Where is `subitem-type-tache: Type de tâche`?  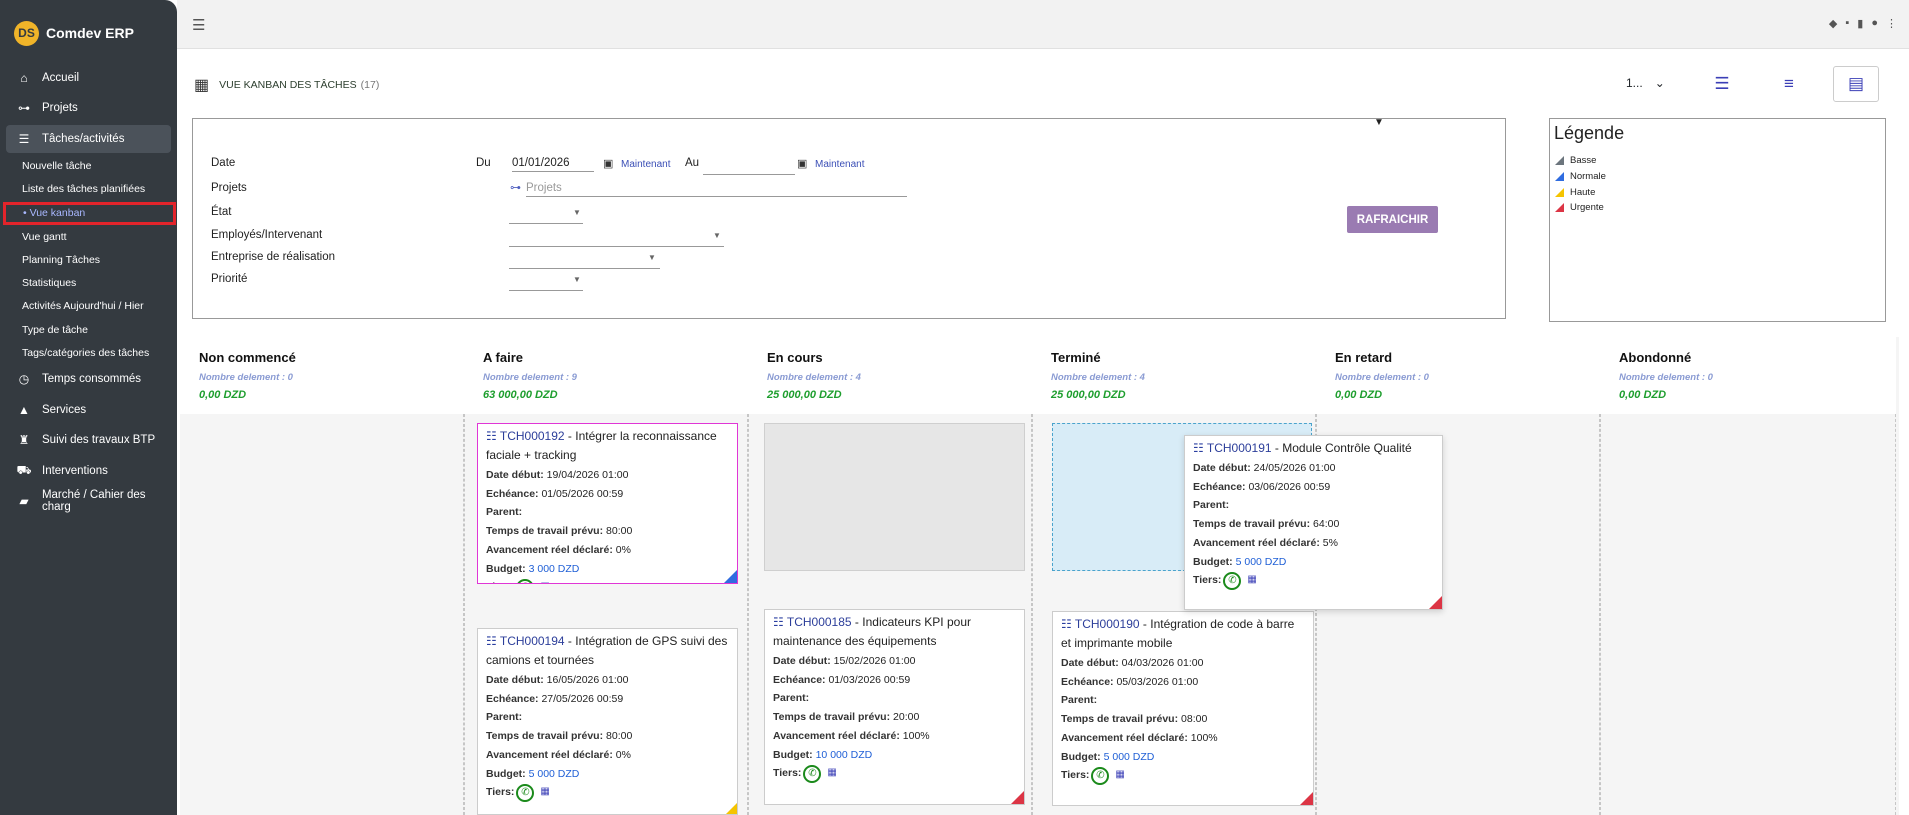 subitem-type-tache: Type de tâche is located at coordinates (55, 330).